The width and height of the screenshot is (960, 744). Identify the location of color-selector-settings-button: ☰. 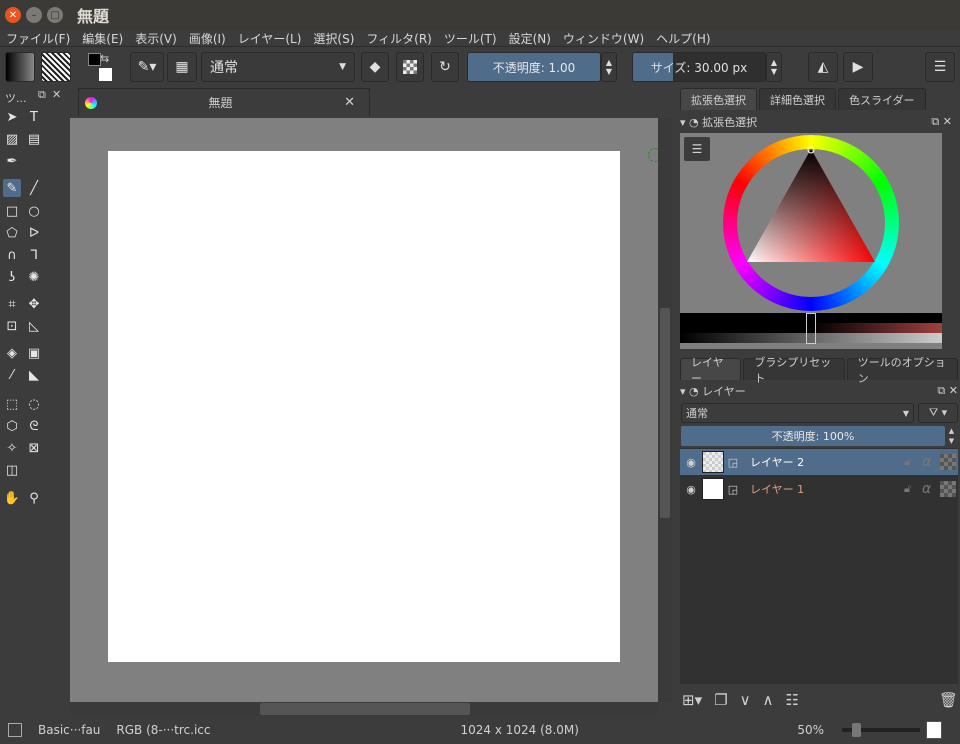
(697, 149).